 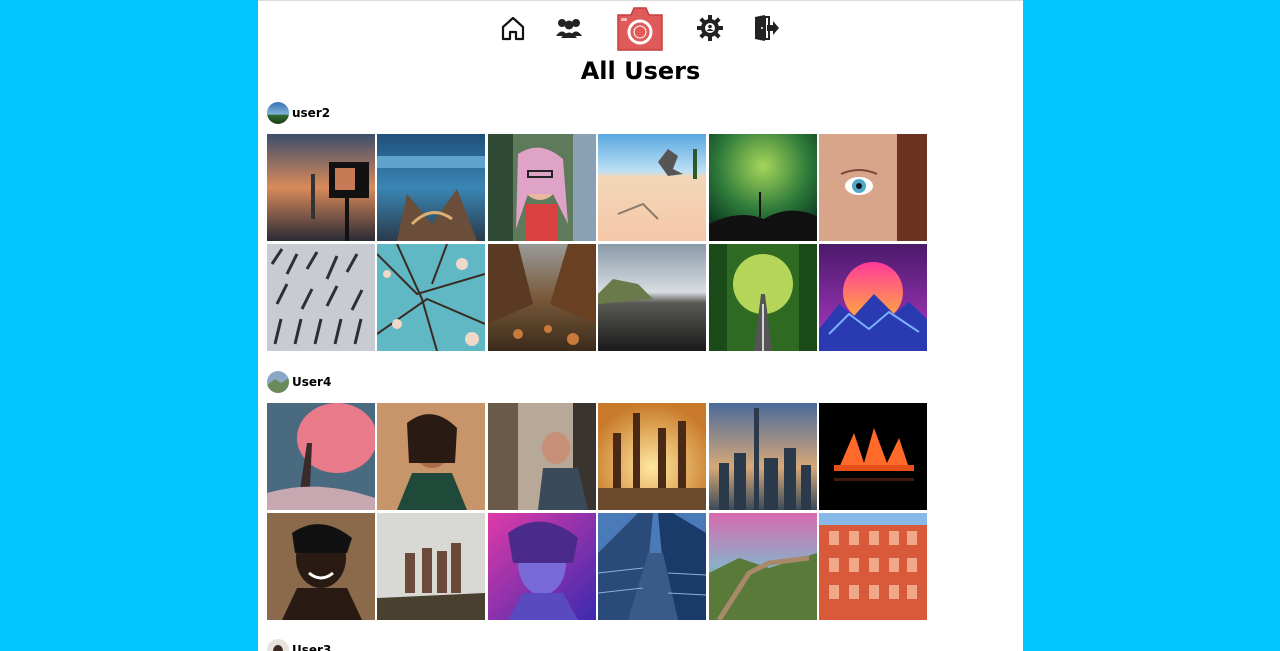 I want to click on user-header: User3, so click(x=299, y=645).